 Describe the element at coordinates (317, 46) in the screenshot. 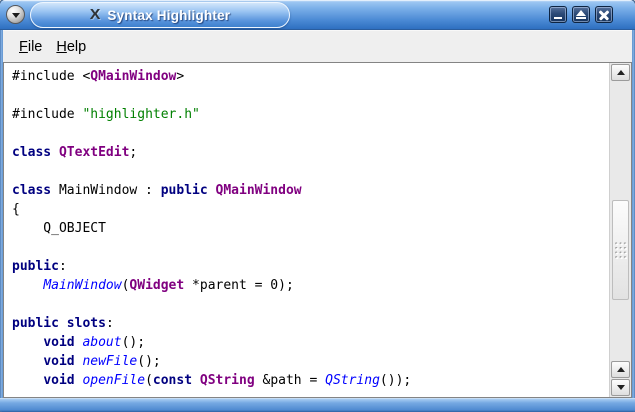

I see `menubar: File Help` at that location.